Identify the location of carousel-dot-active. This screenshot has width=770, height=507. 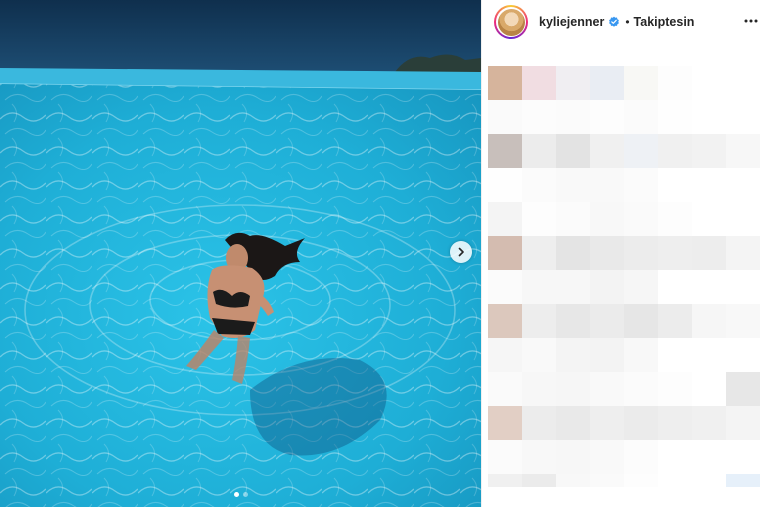
(236, 494).